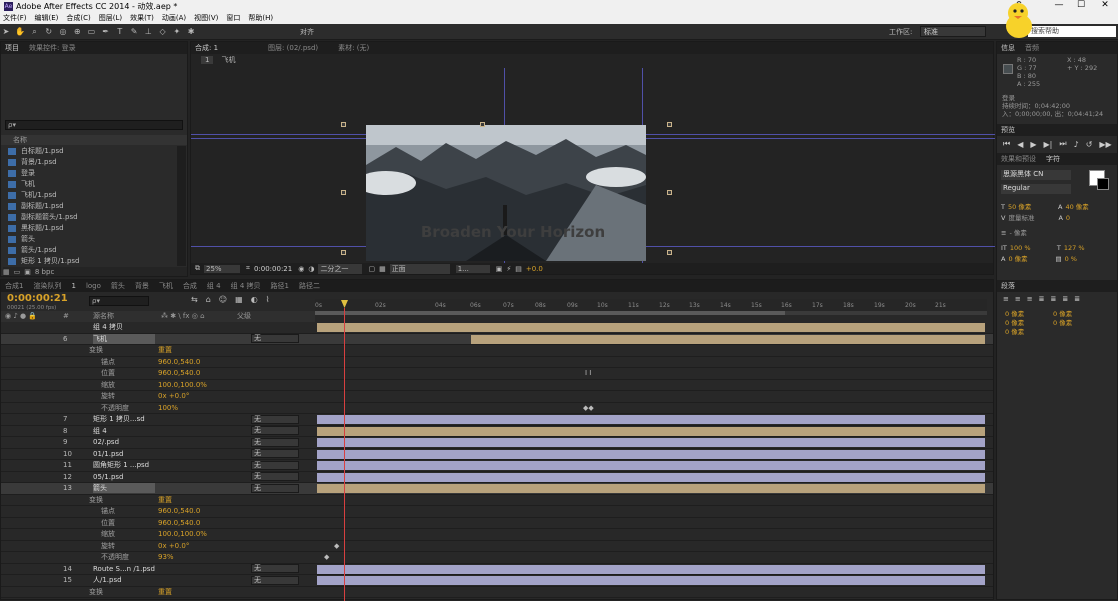 Image resolution: width=1118 pixels, height=601 pixels. I want to click on ram-preview-icon: ▶▶, so click(1105, 144).